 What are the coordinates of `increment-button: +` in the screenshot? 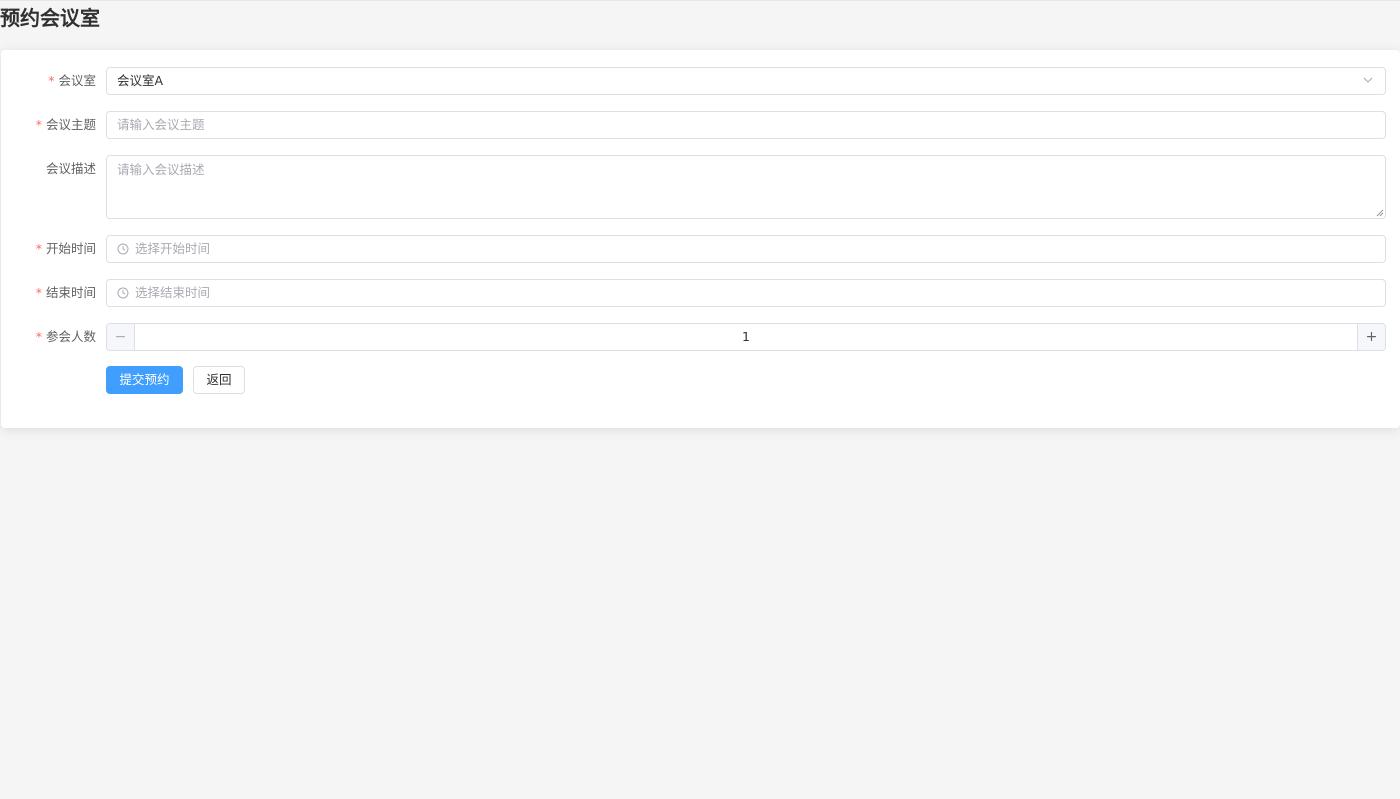 It's located at (1371, 337).